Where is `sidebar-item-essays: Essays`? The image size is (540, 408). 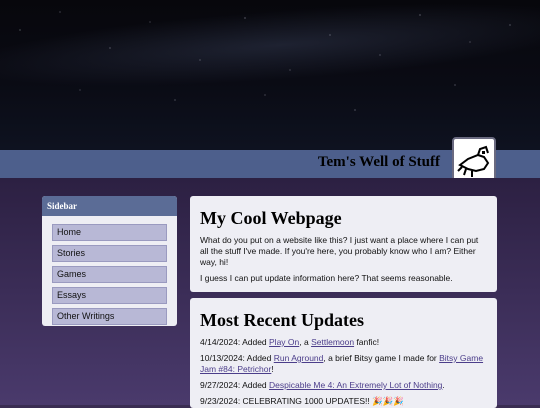 sidebar-item-essays: Essays is located at coordinates (109, 295).